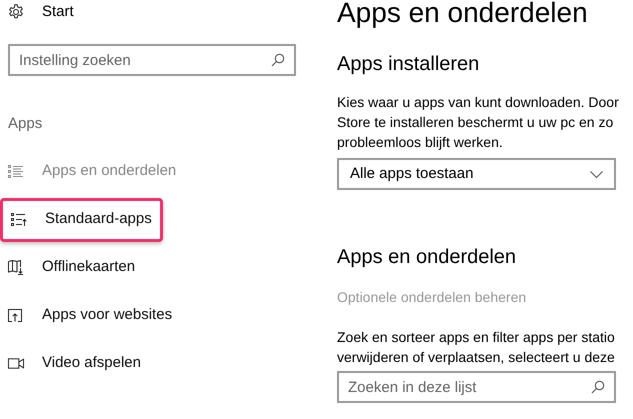 The image size is (633, 419). Describe the element at coordinates (15, 315) in the screenshot. I see `upload-icon` at that location.